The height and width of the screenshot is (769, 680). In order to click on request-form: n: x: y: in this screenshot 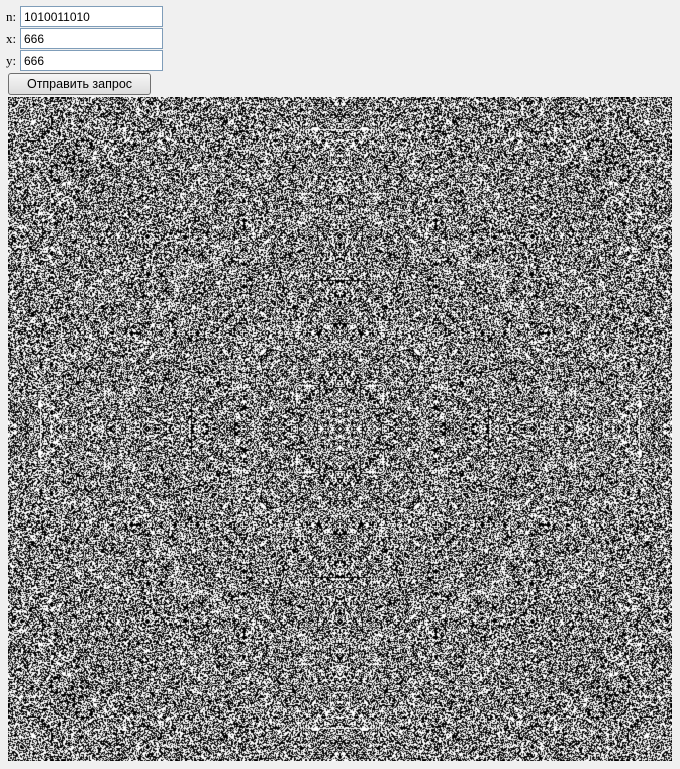, I will do `click(86, 39)`.